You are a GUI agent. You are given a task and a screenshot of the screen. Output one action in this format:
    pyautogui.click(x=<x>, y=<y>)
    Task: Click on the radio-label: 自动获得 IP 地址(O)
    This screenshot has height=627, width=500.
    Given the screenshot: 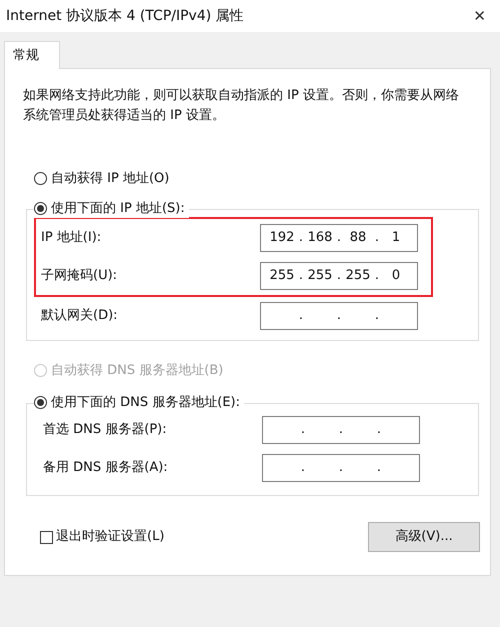 What is the action you would take?
    pyautogui.click(x=110, y=179)
    